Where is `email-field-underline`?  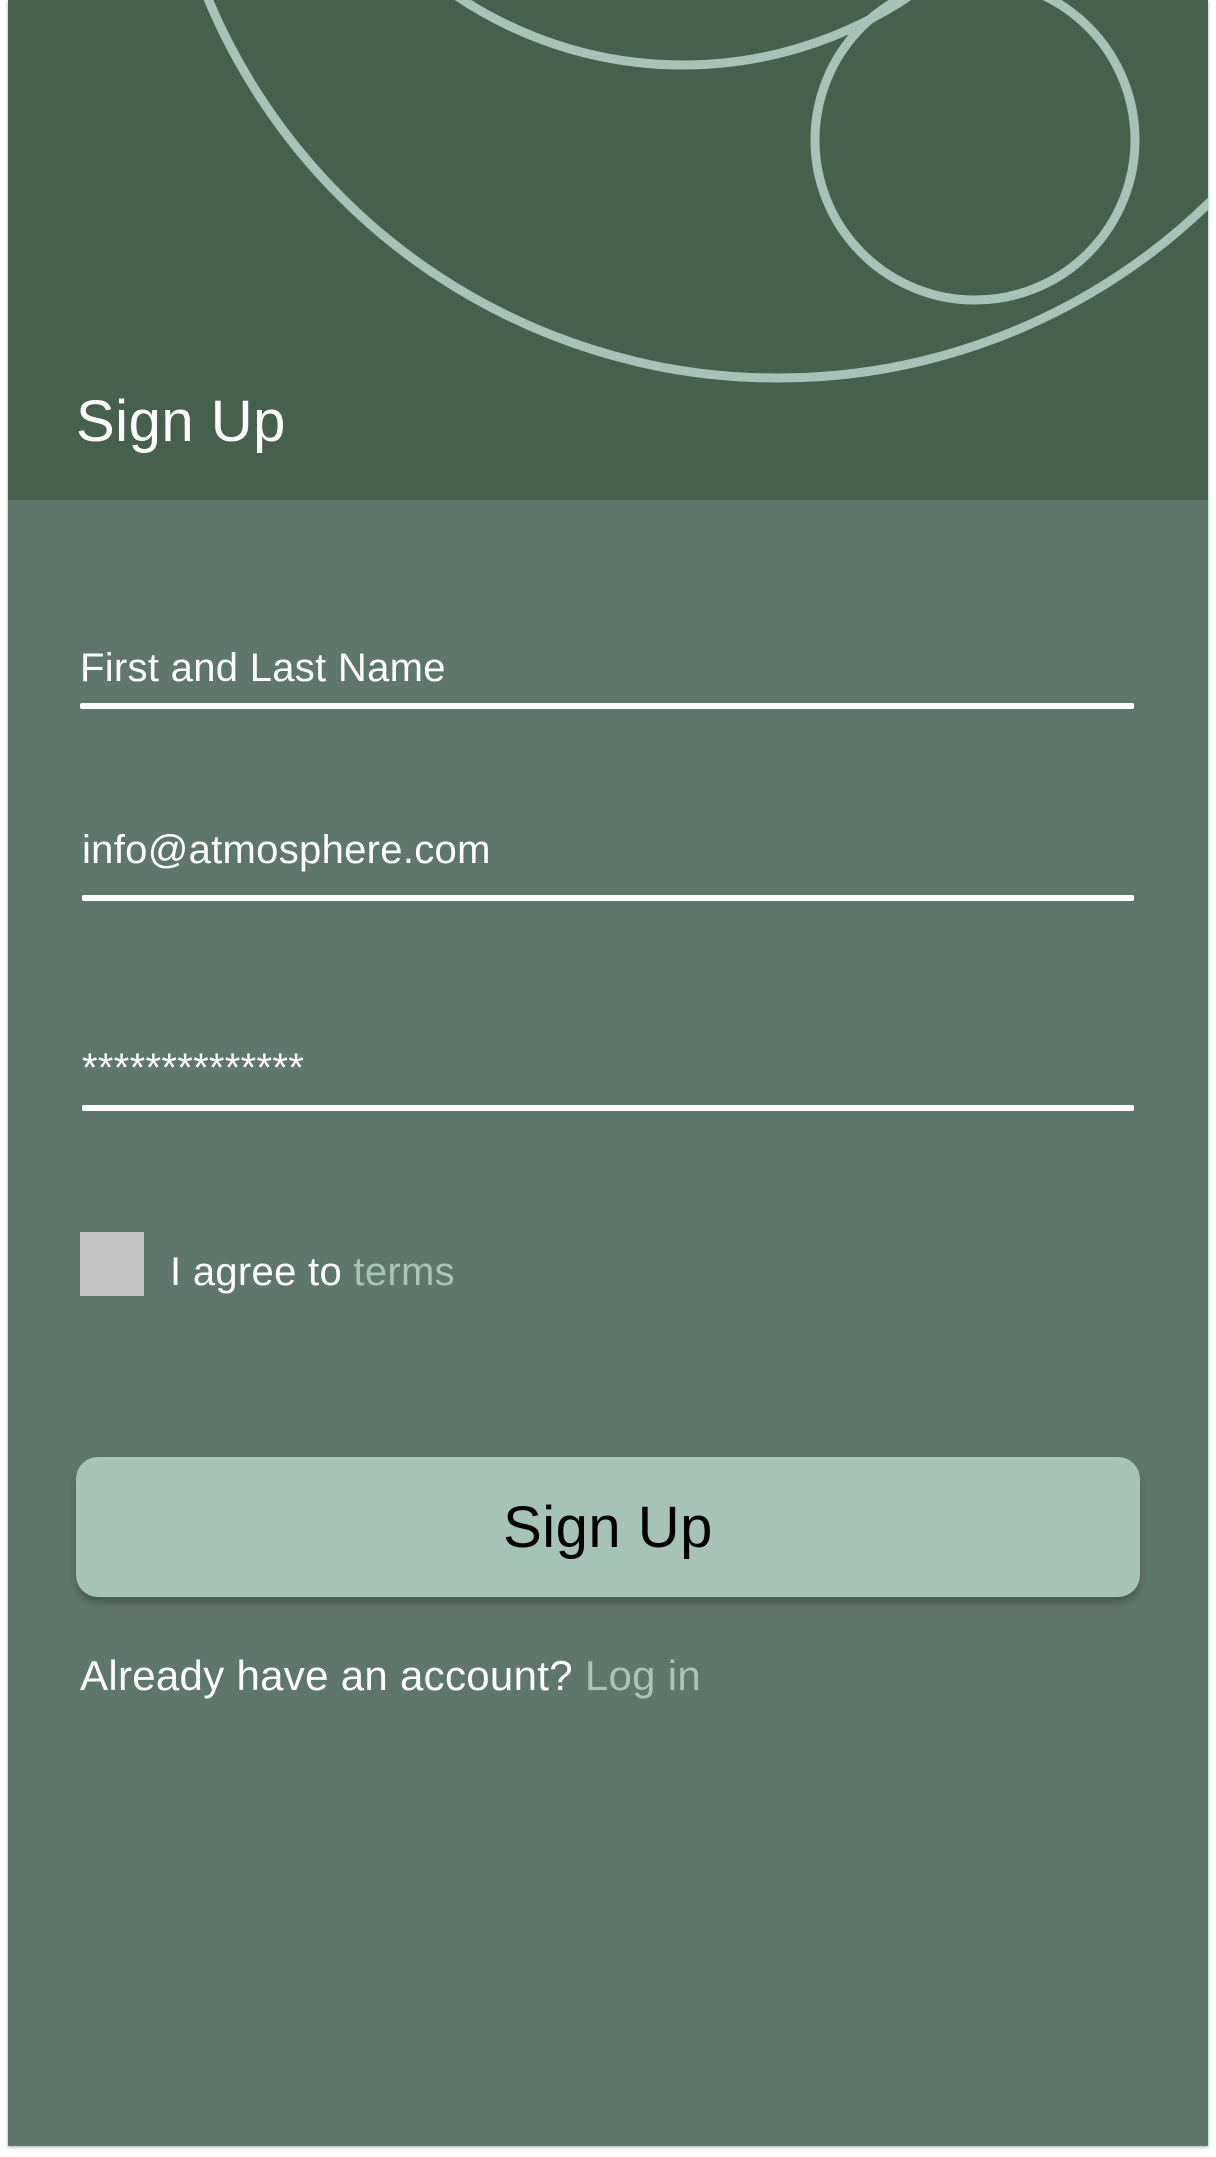
email-field-underline is located at coordinates (608, 898).